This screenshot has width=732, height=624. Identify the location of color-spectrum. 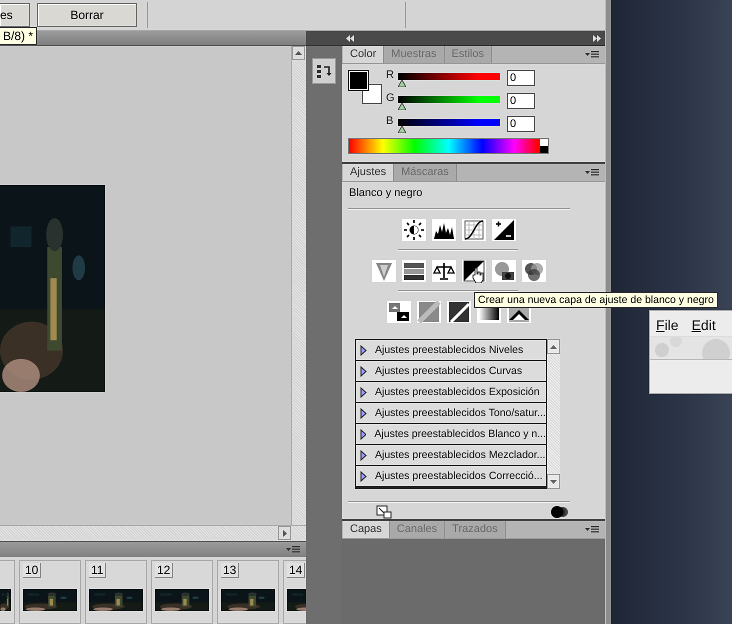
(448, 146).